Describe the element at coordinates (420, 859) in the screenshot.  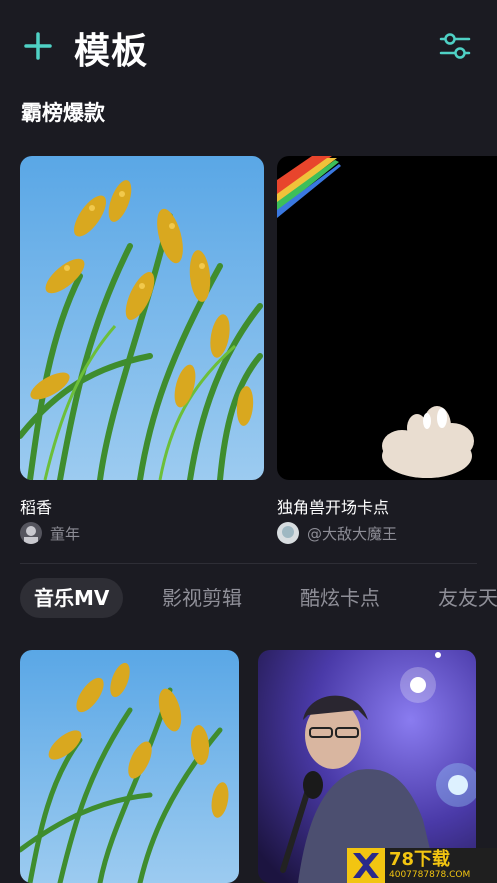
I see `watermark-title: 78下载` at that location.